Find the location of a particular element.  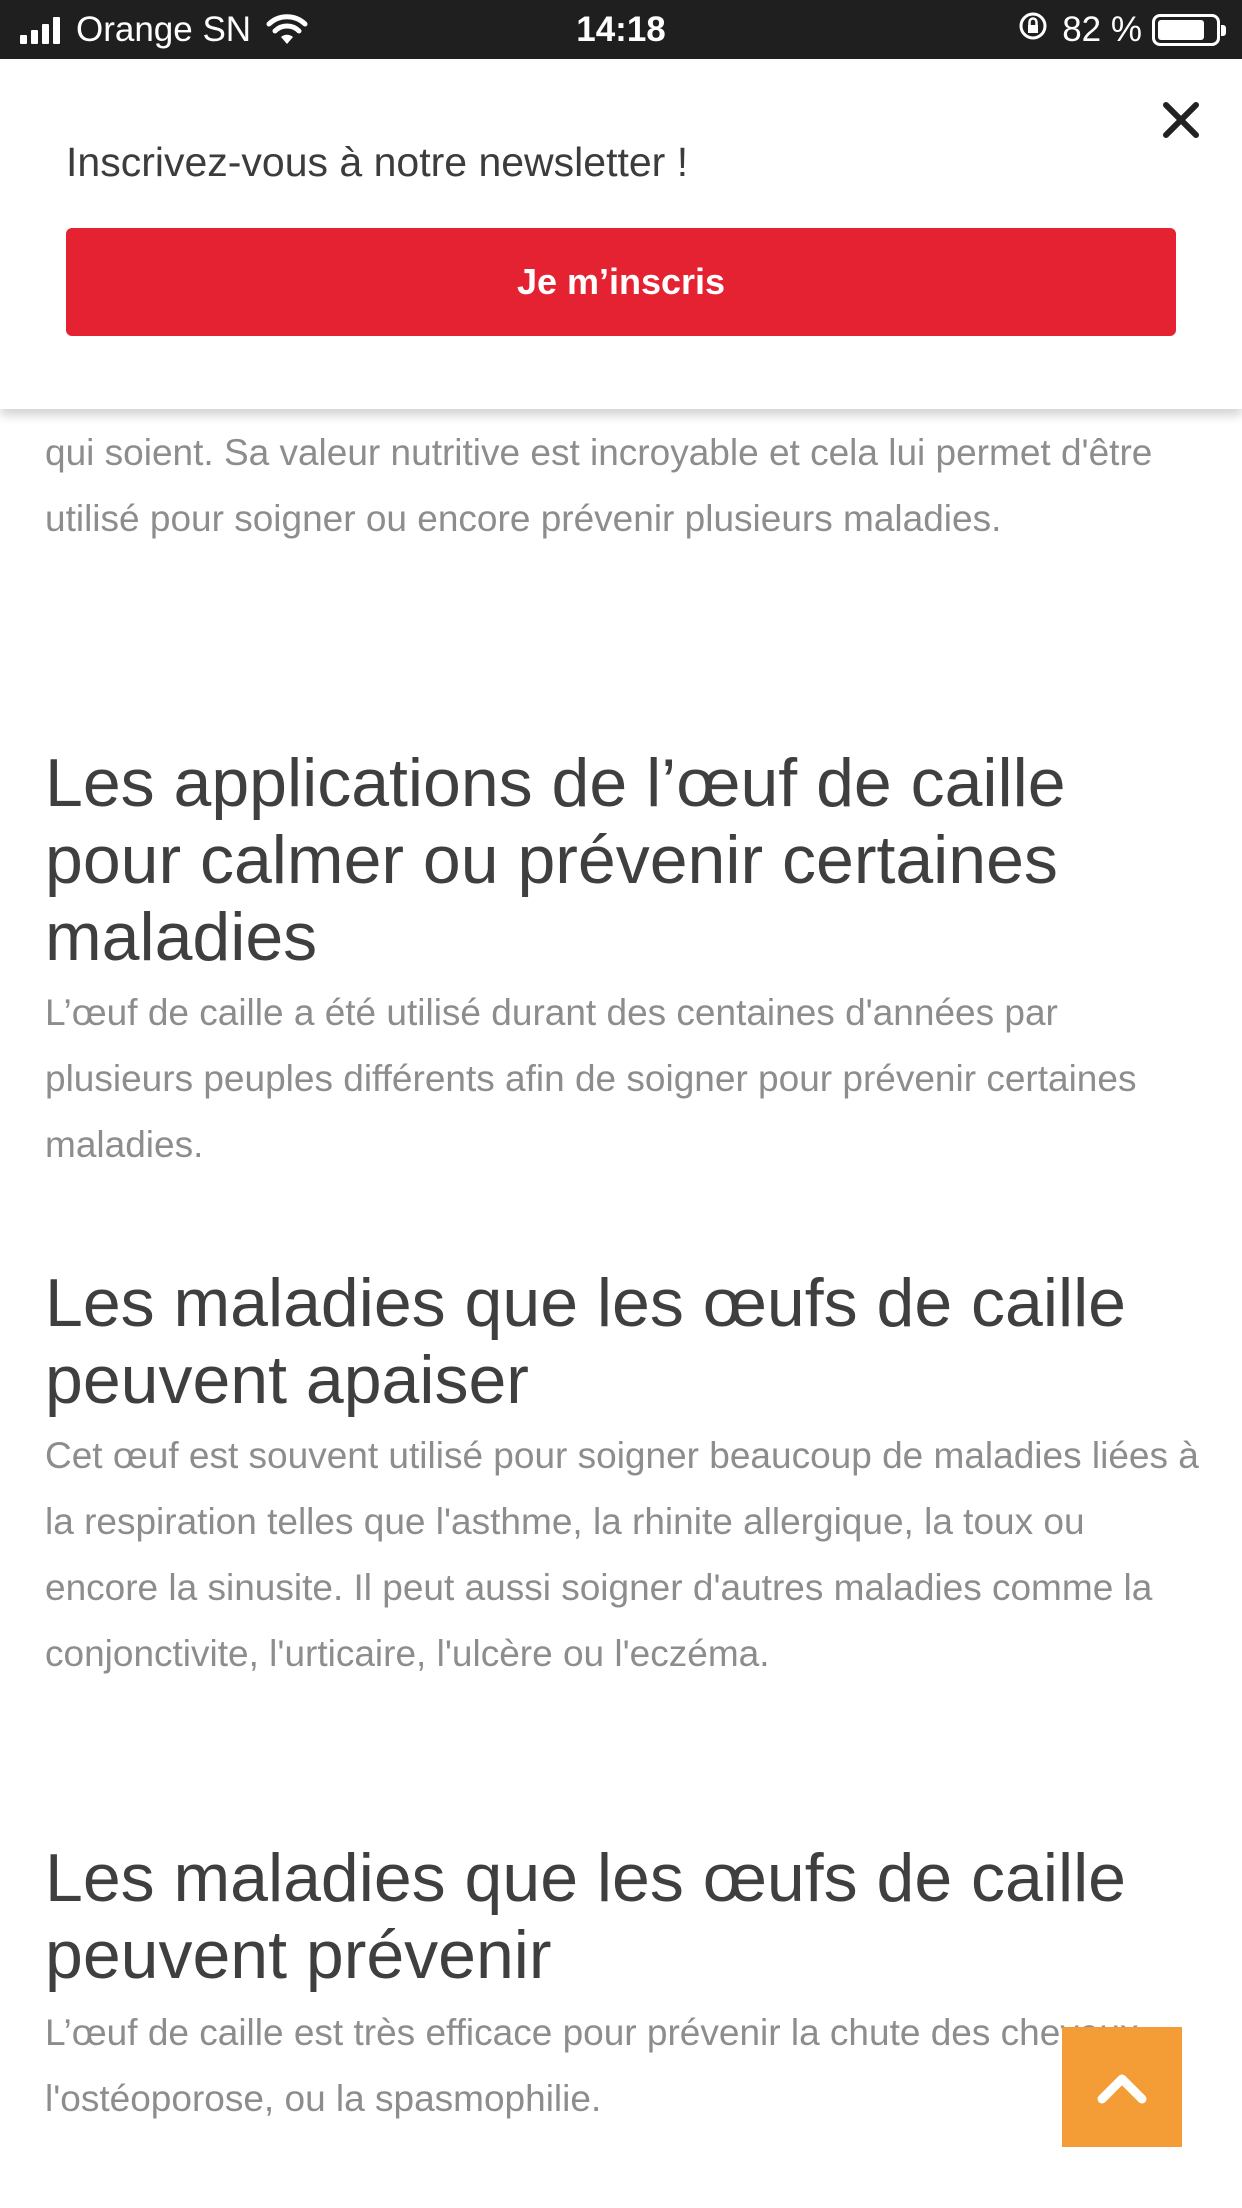

newsletter-text: Inscrivez-vous à notre newsletter ! is located at coordinates (377, 162).